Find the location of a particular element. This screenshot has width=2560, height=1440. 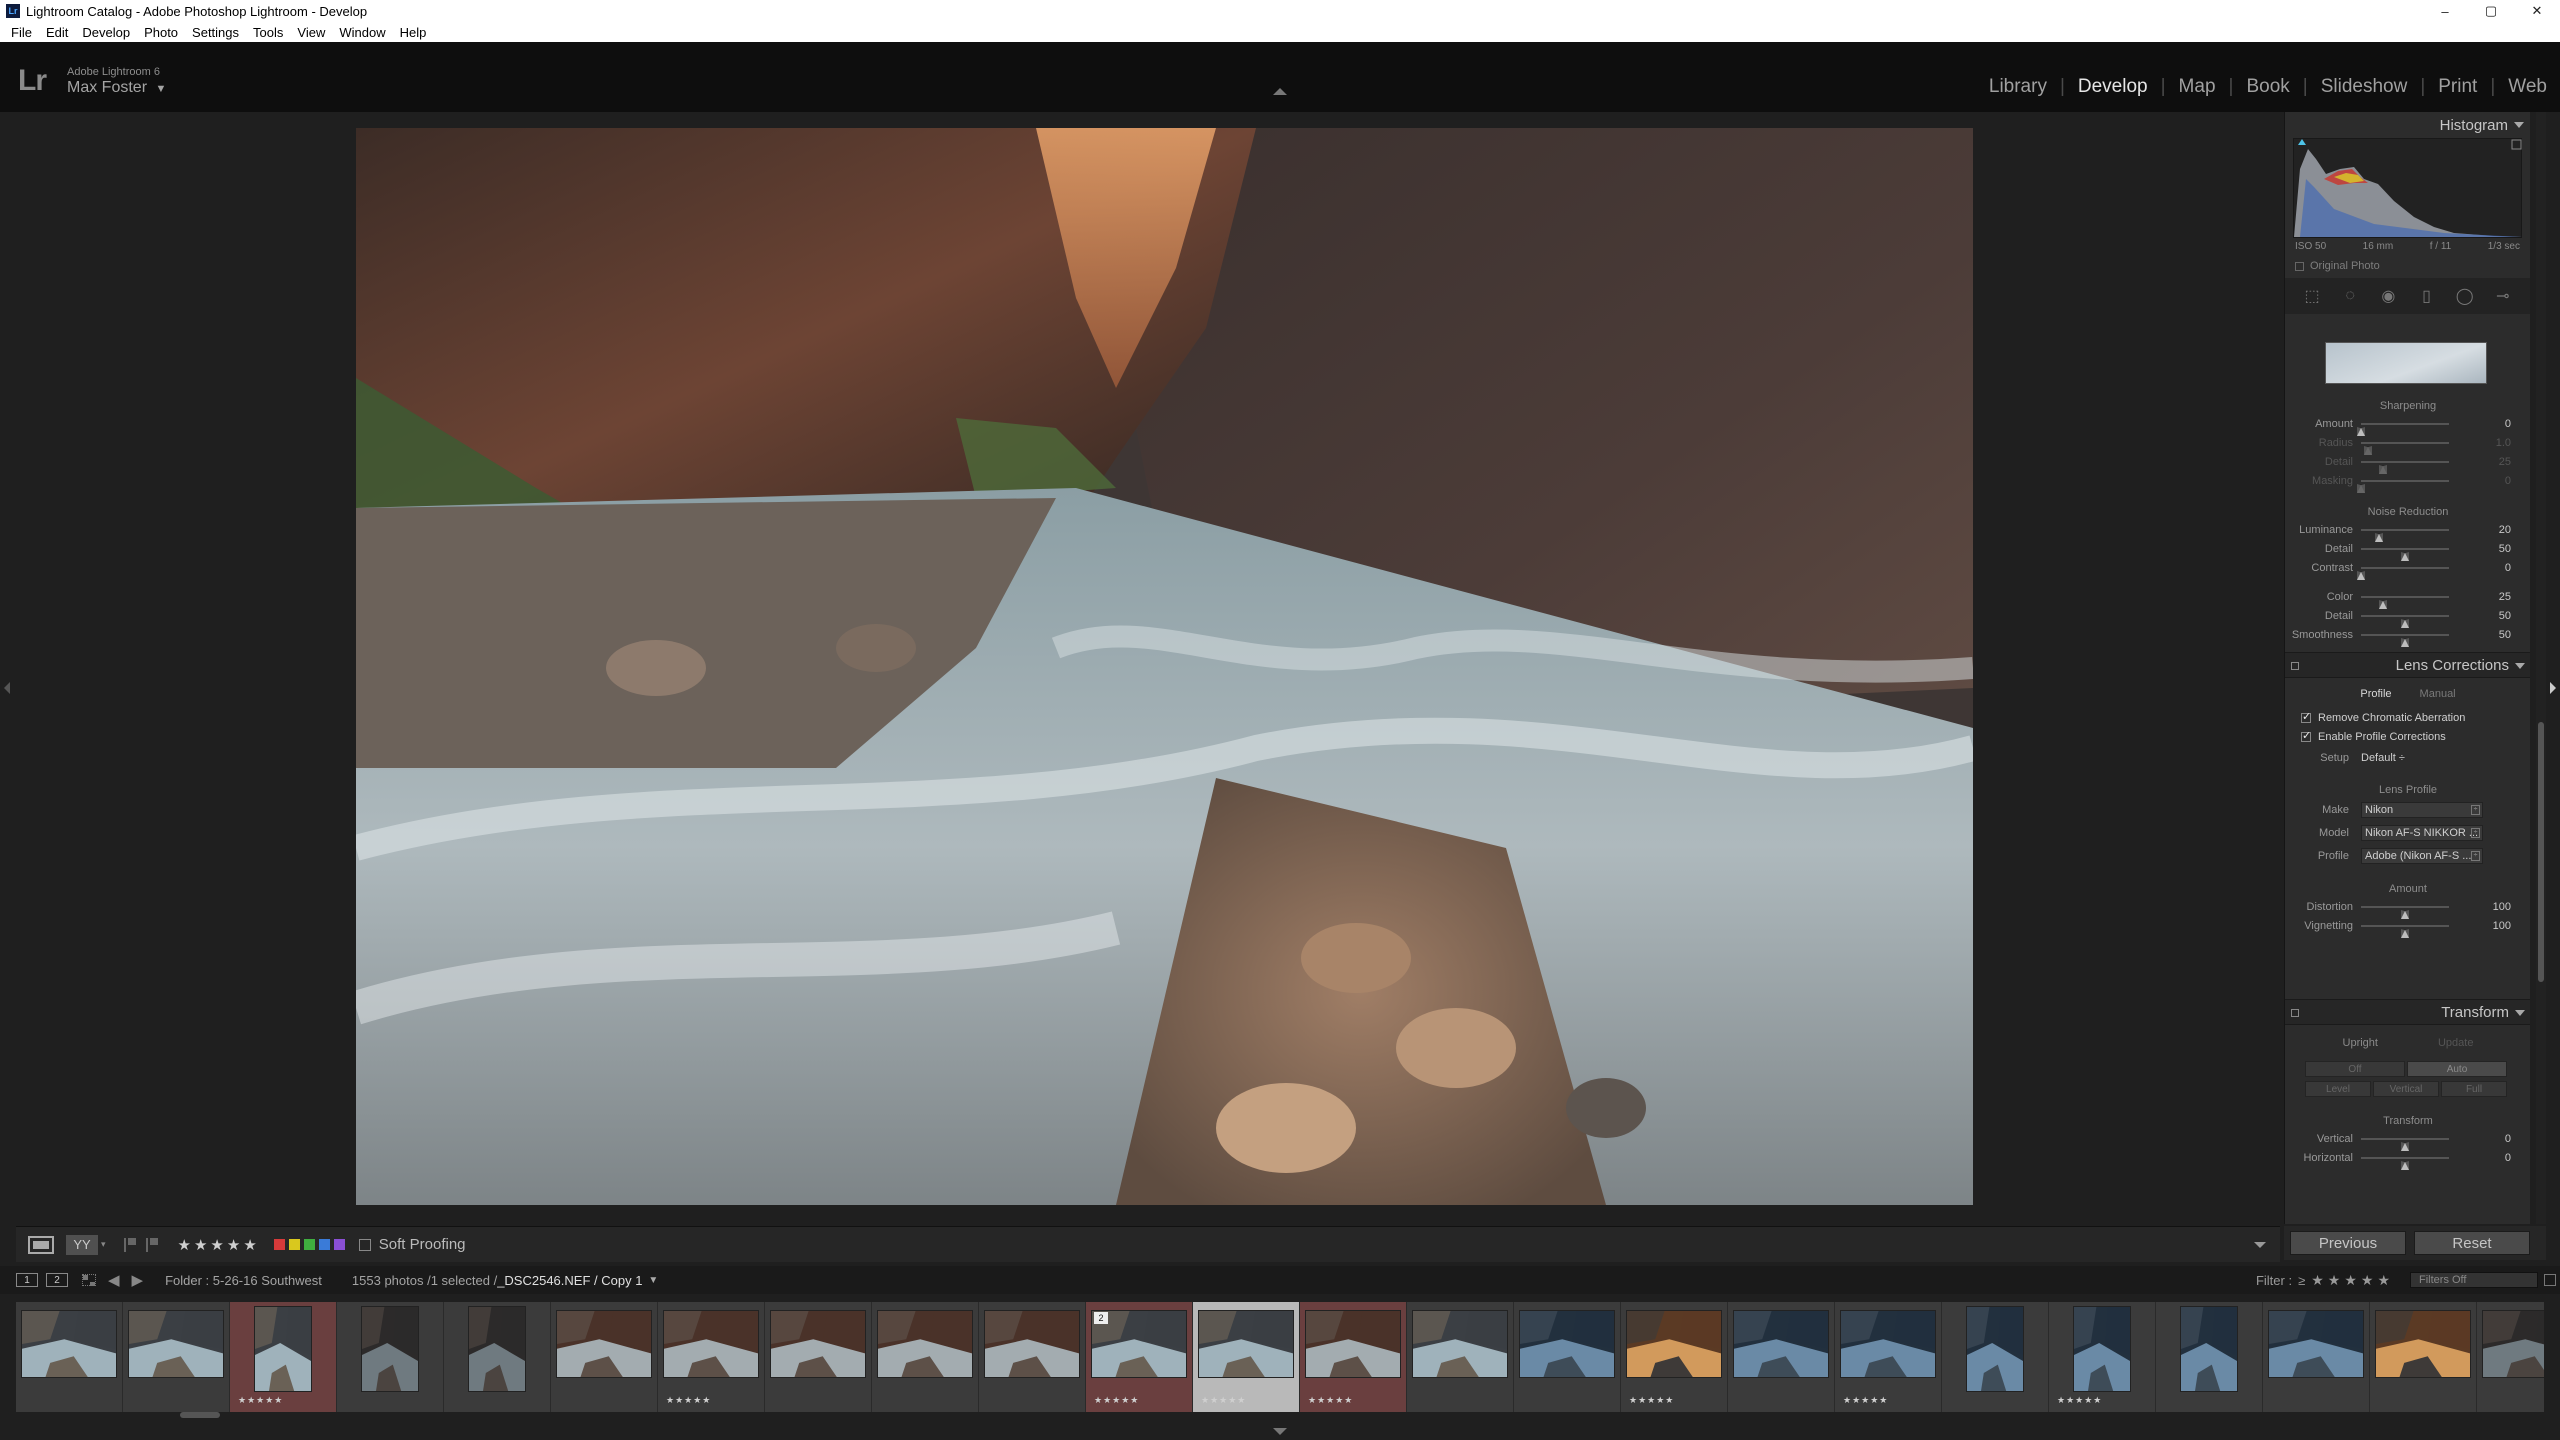

menu-settings: Settings is located at coordinates (215, 32).